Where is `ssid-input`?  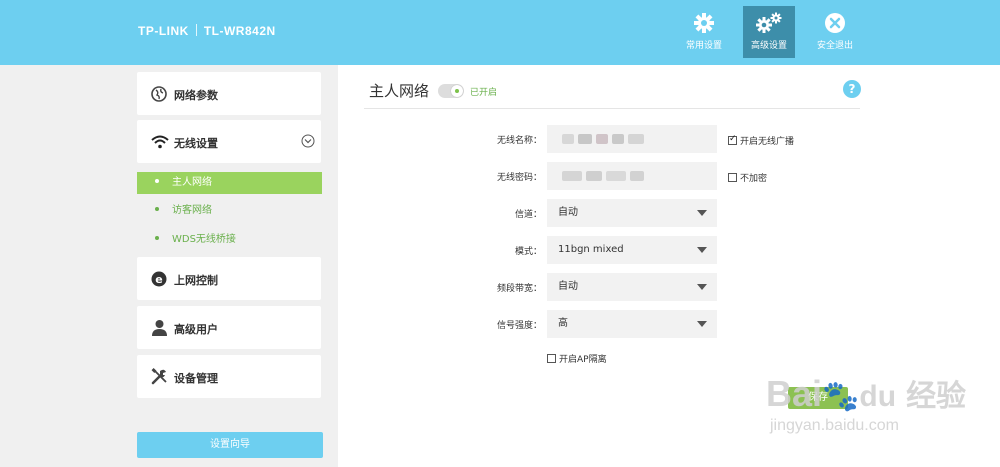
ssid-input is located at coordinates (632, 139).